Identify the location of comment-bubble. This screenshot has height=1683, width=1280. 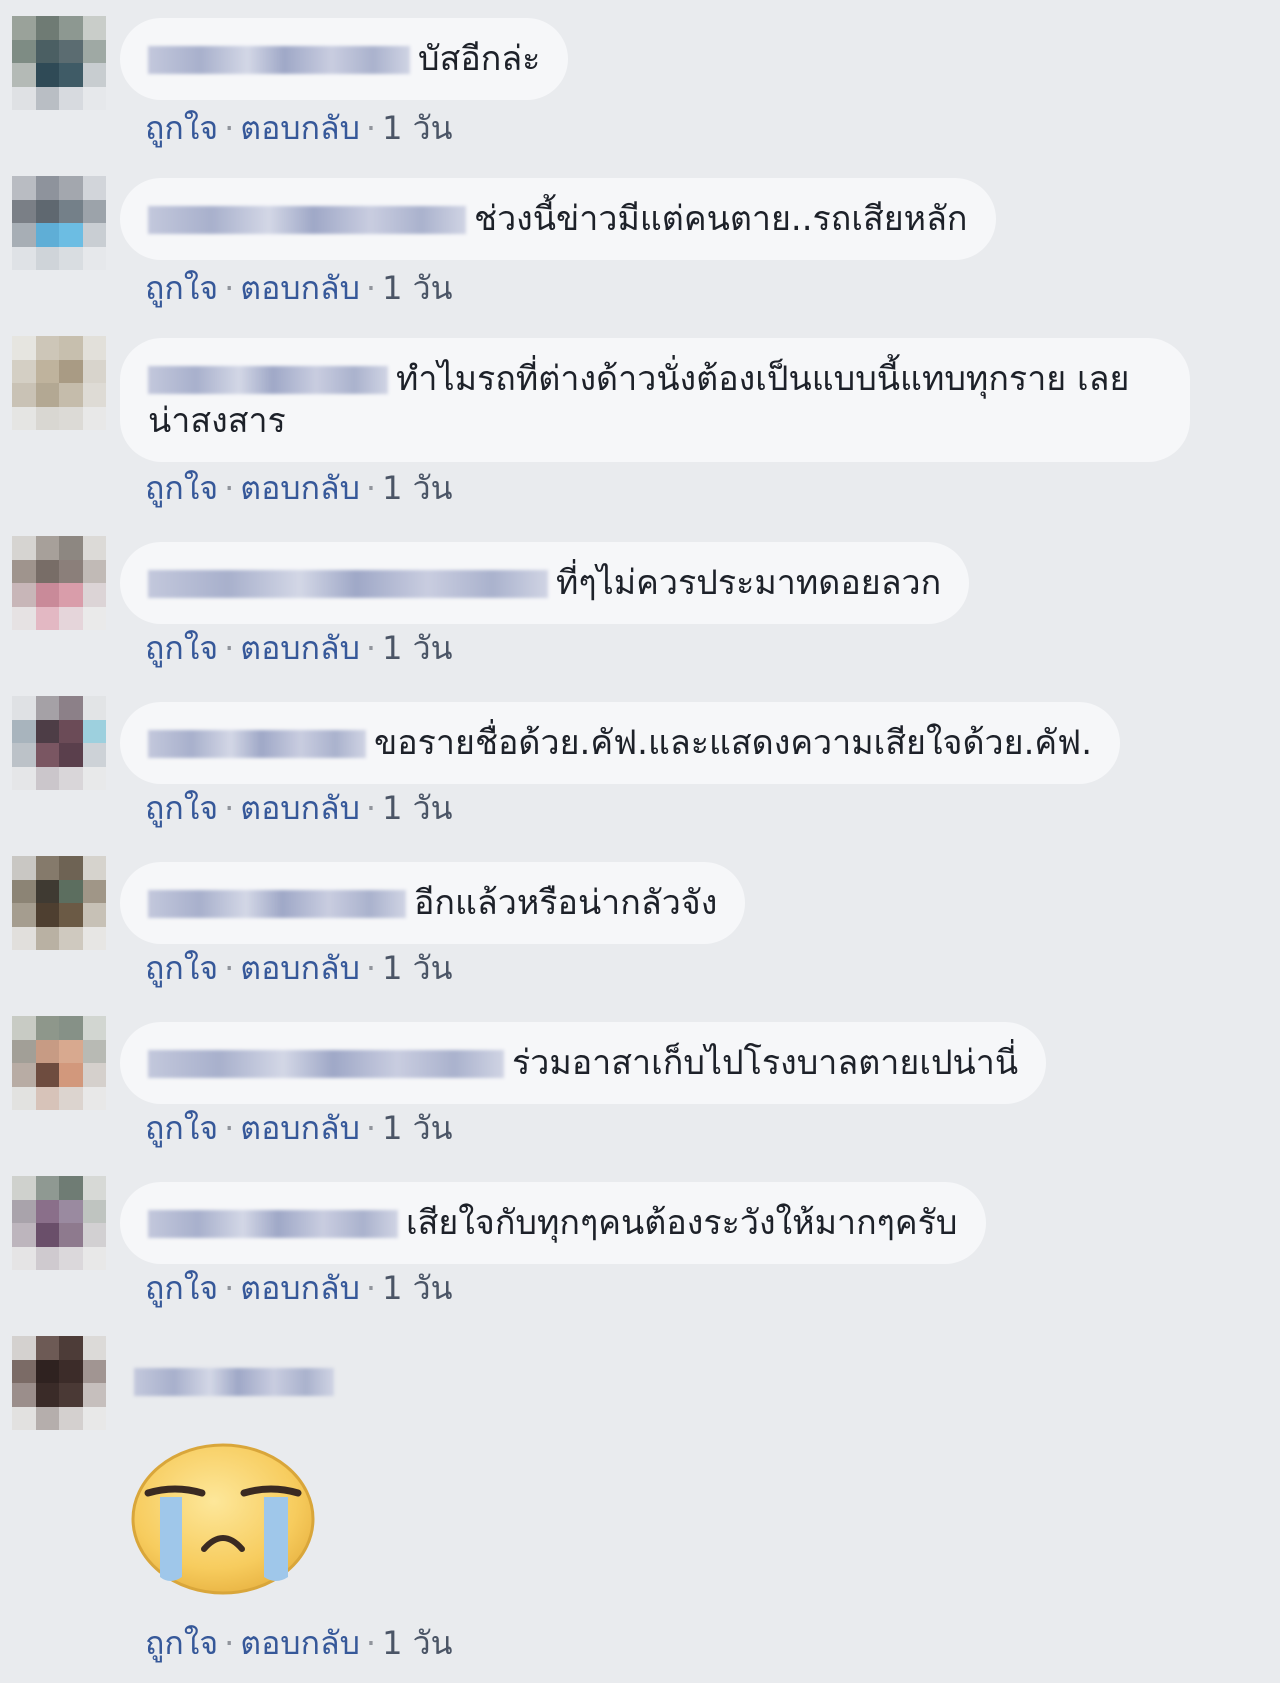
(238, 1381).